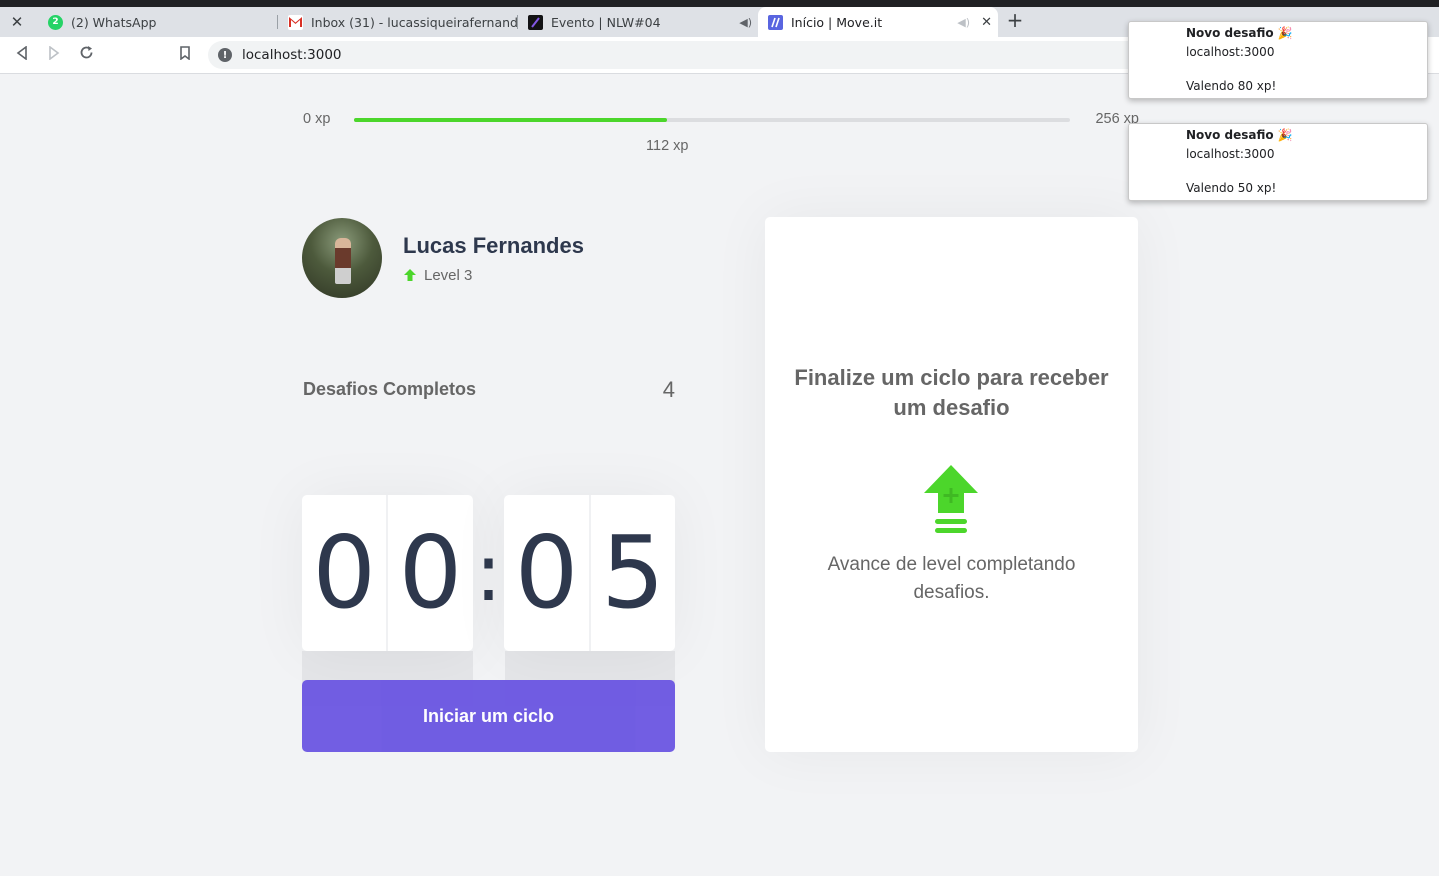 The image size is (1439, 876). What do you see at coordinates (17, 22) in the screenshot?
I see `close-window-icon: ✕` at bounding box center [17, 22].